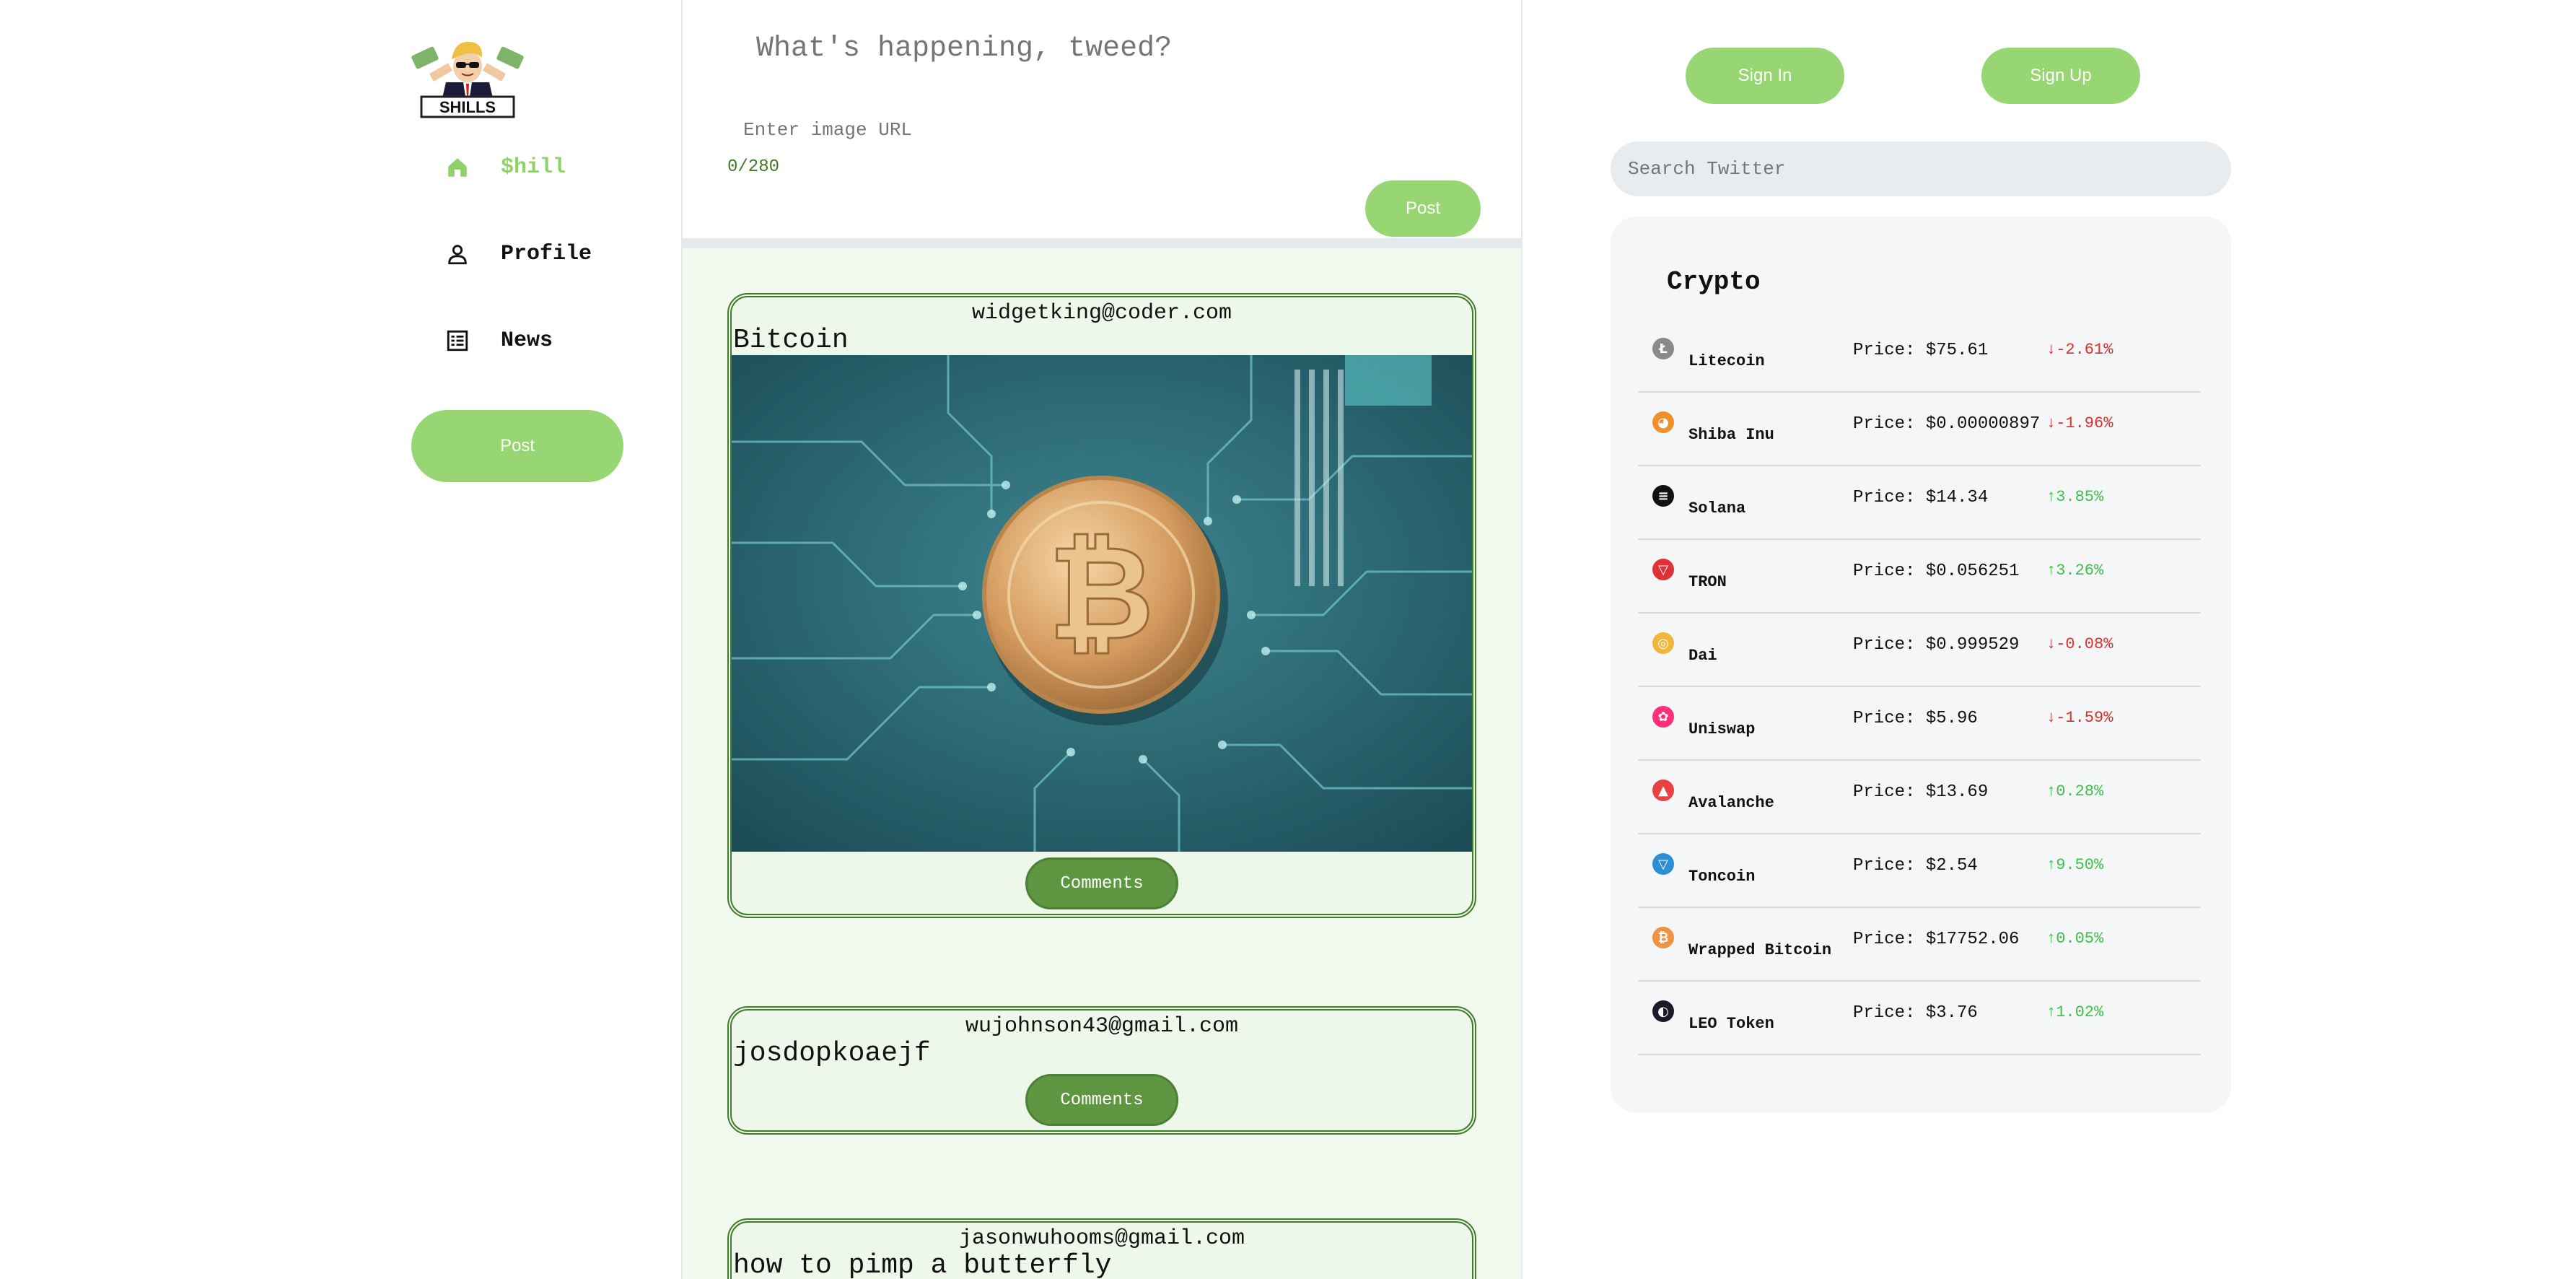 The image size is (2576, 1279). I want to click on crypto-name: Wrapped Bitcoin, so click(1760, 950).